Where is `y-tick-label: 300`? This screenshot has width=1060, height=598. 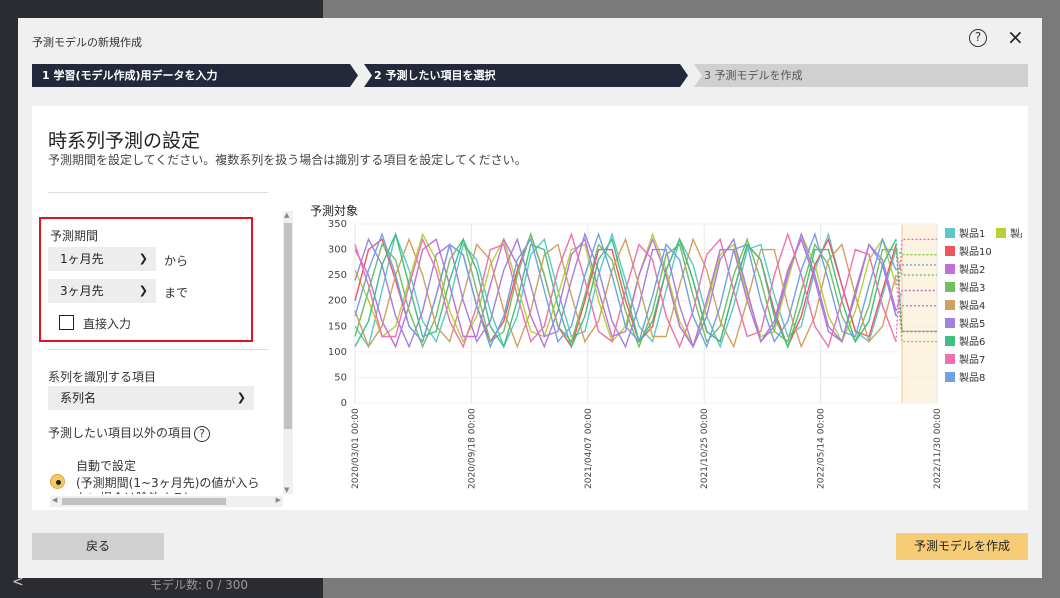
y-tick-label: 300 is located at coordinates (337, 250).